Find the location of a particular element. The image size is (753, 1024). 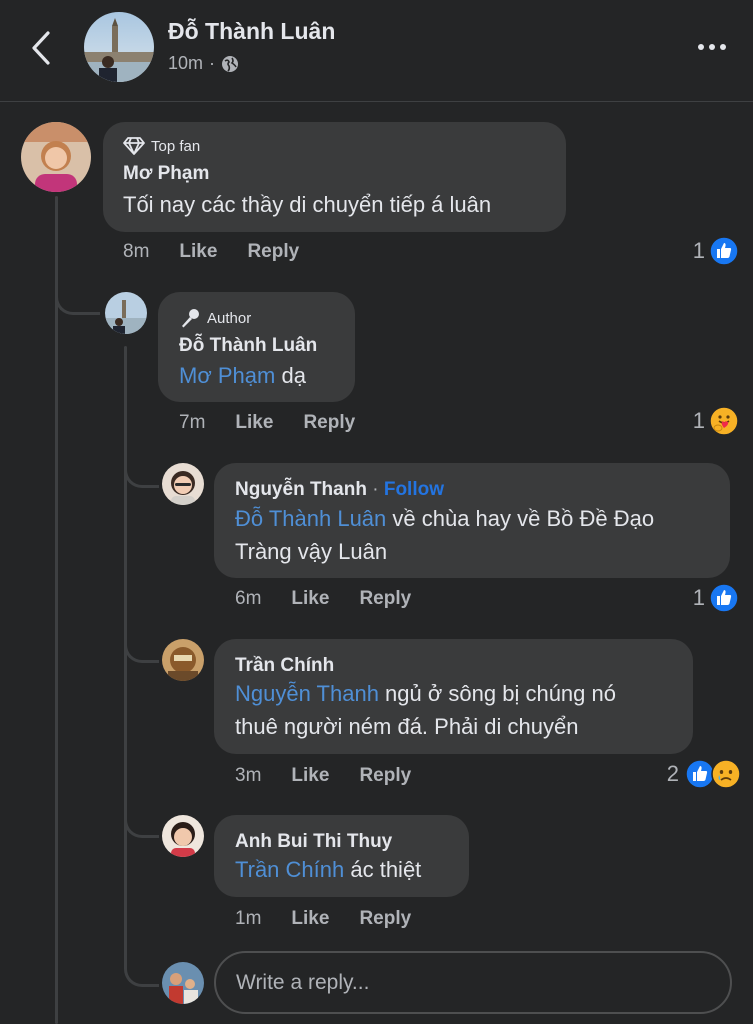

comment-time: 6m is located at coordinates (248, 598).